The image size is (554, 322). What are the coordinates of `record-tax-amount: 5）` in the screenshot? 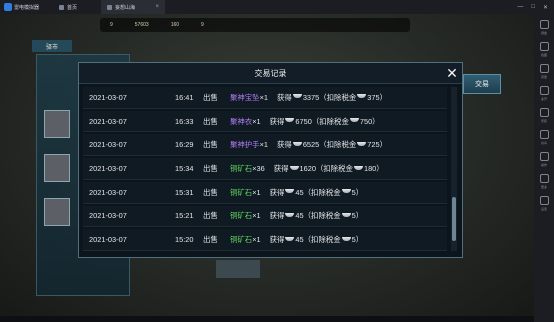 It's located at (357, 240).